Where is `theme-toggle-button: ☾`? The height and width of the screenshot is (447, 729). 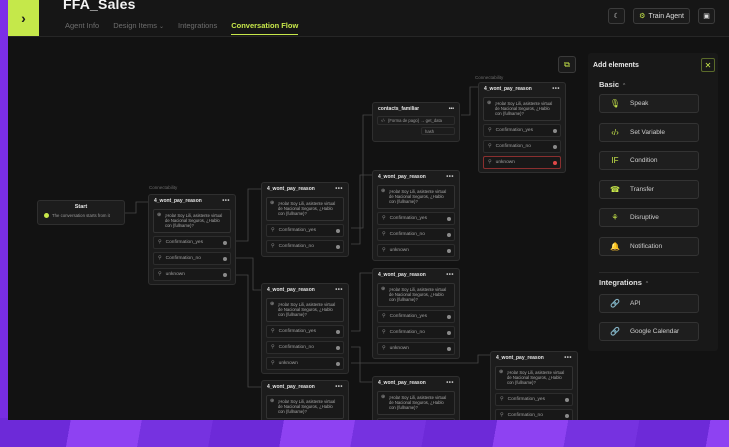
theme-toggle-button: ☾ is located at coordinates (617, 16).